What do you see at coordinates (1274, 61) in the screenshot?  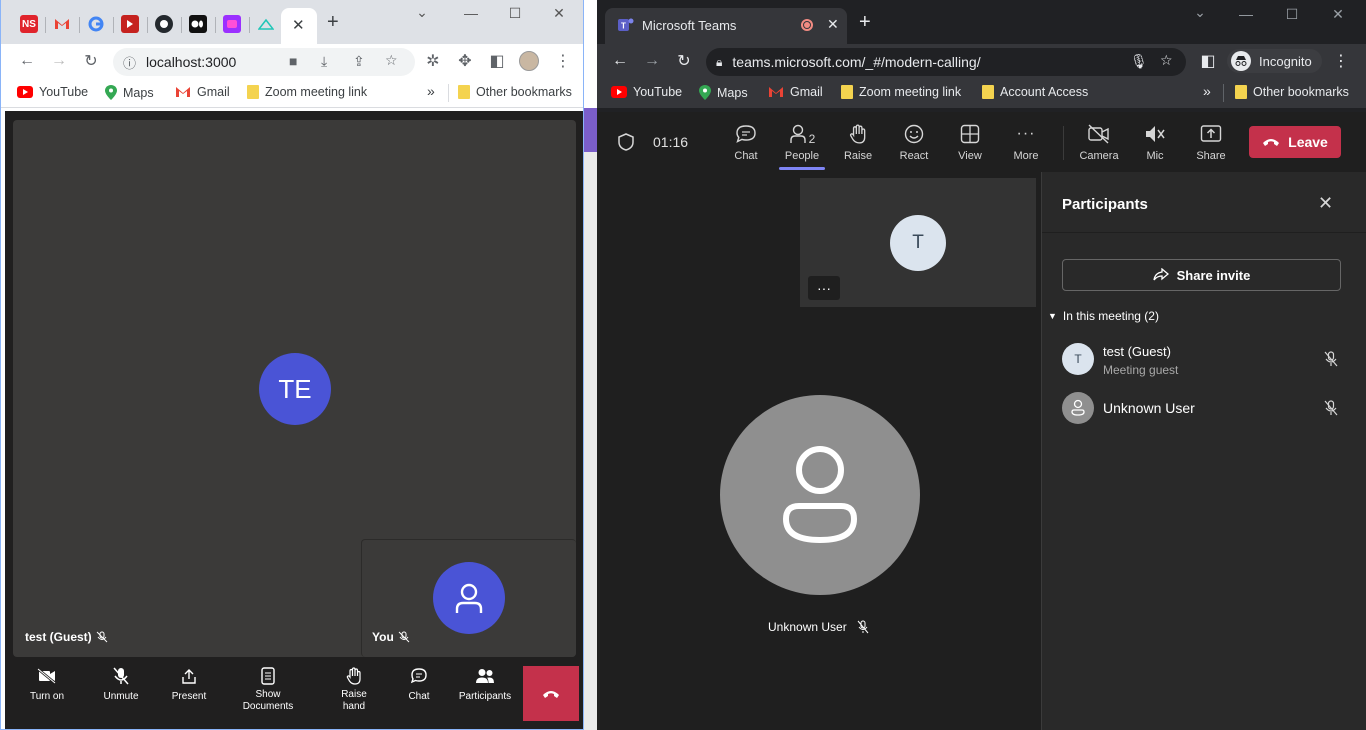 I see `incognito-badge: Incognito` at bounding box center [1274, 61].